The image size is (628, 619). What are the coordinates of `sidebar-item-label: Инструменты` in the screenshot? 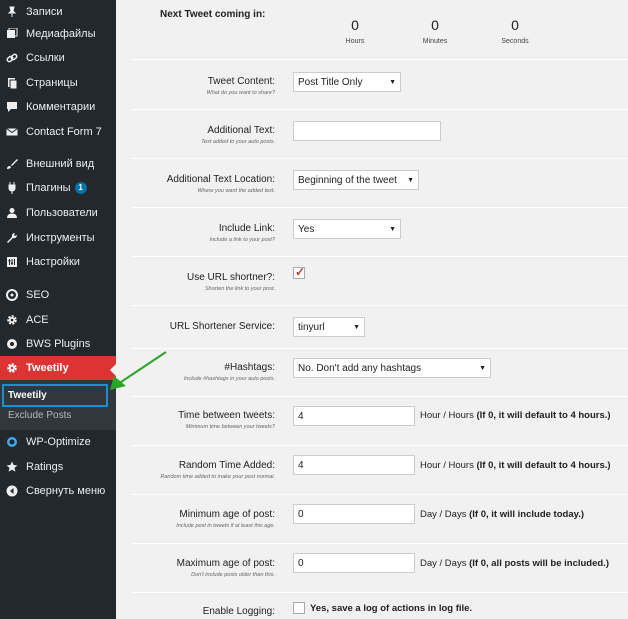 It's located at (60, 238).